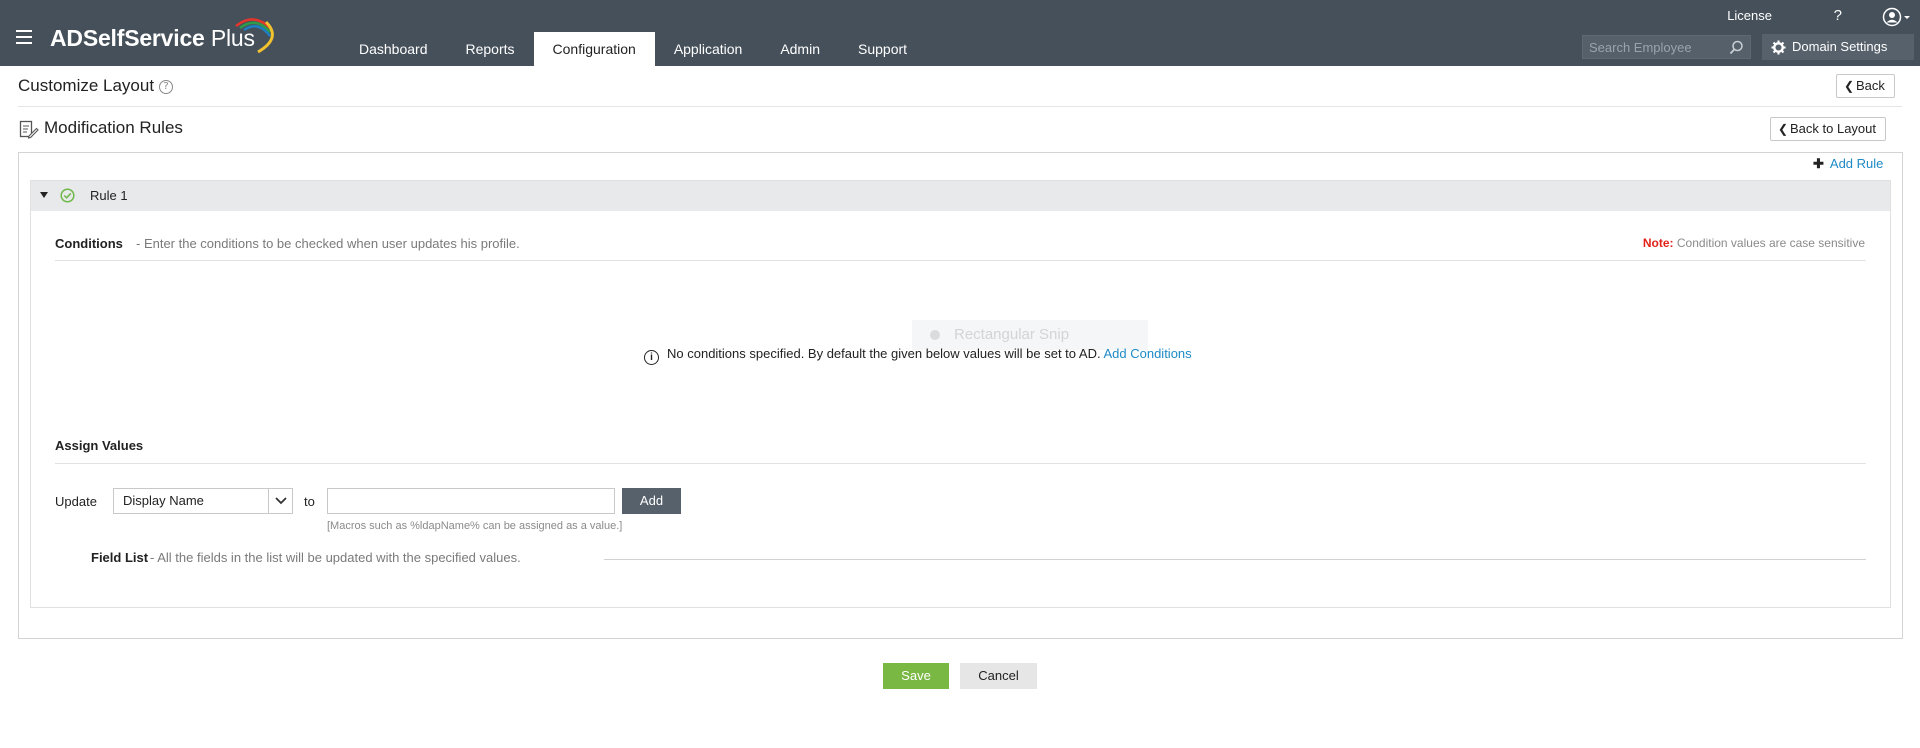 Image resolution: width=1920 pixels, height=748 pixels. Describe the element at coordinates (1736, 47) in the screenshot. I see `search-icon` at that location.